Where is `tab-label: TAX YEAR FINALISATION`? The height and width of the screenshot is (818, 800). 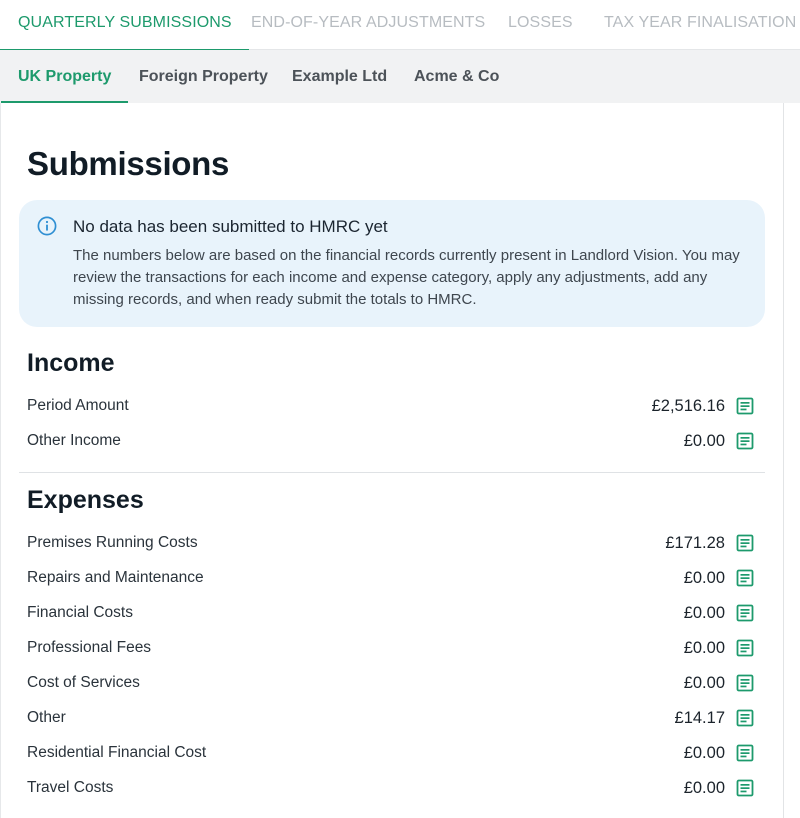
tab-label: TAX YEAR FINALISATION is located at coordinates (700, 22).